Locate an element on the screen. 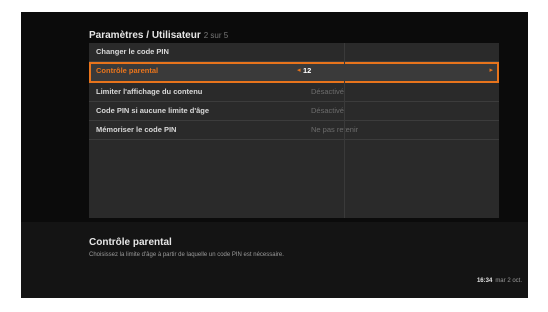 The height and width of the screenshot is (312, 548). clock: 16:34 mar 2 oct. is located at coordinates (499, 281).